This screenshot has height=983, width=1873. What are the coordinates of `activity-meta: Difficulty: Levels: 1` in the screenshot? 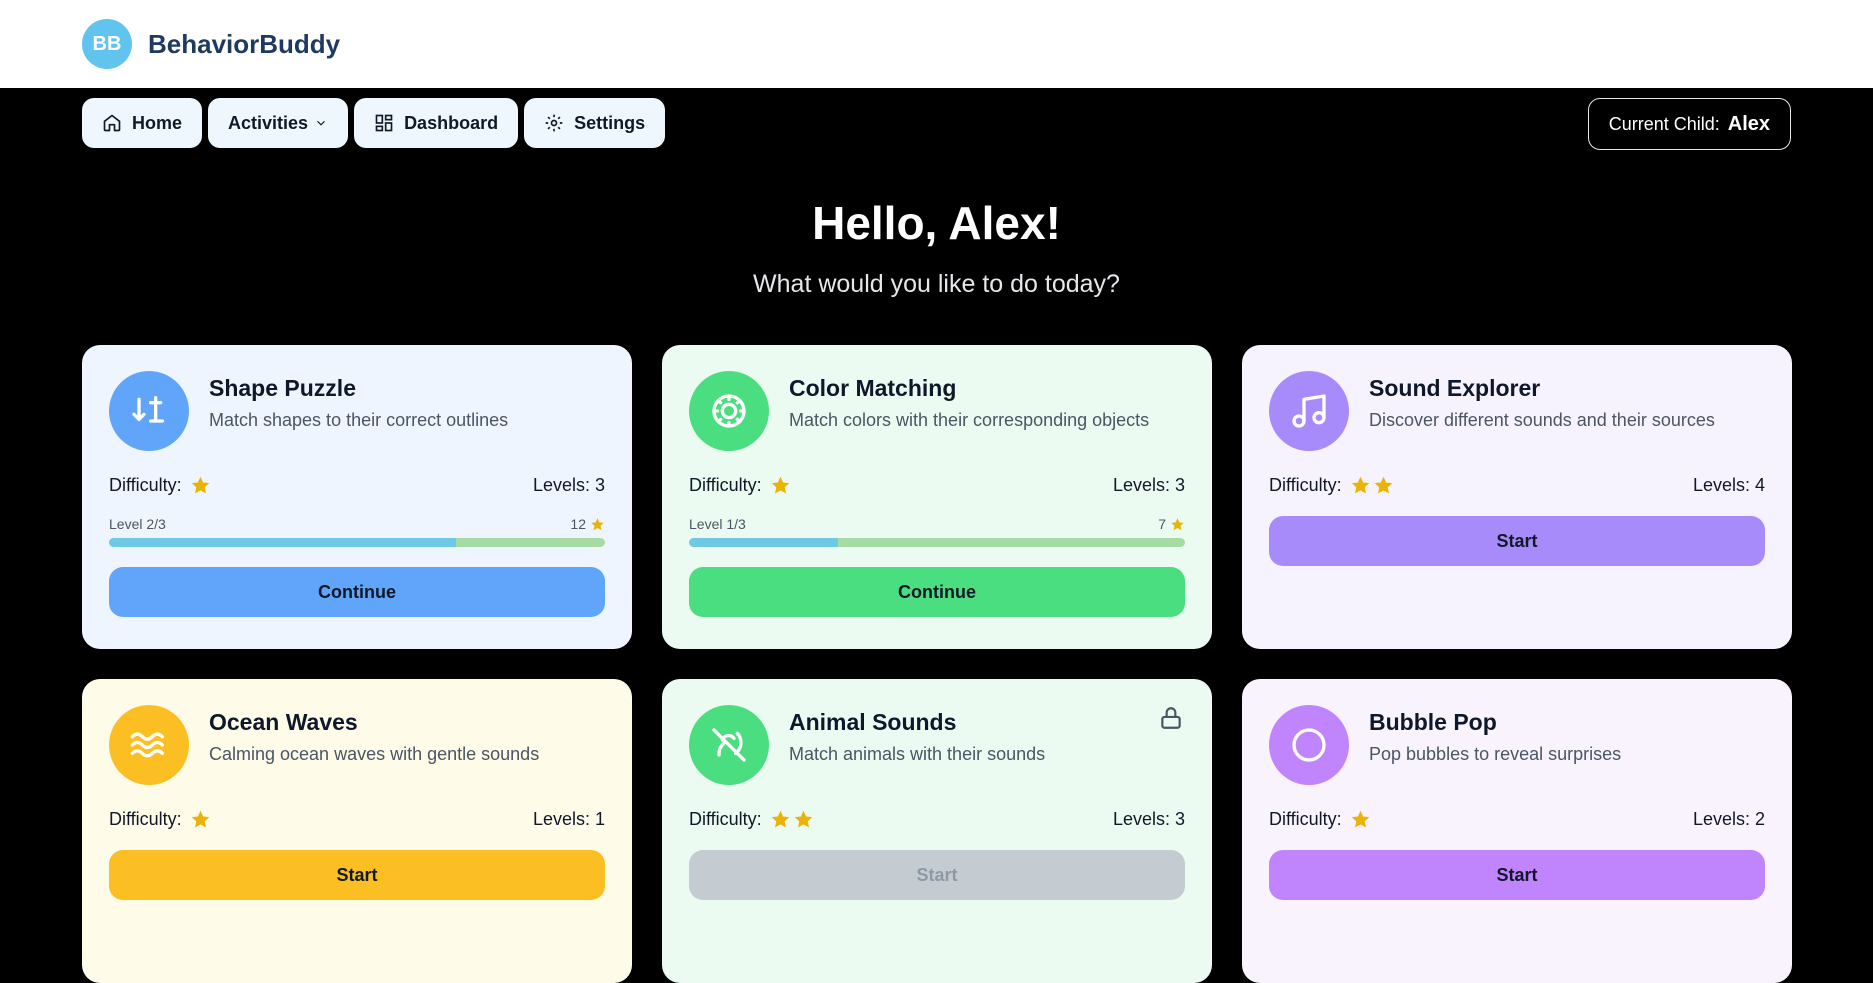 It's located at (357, 819).